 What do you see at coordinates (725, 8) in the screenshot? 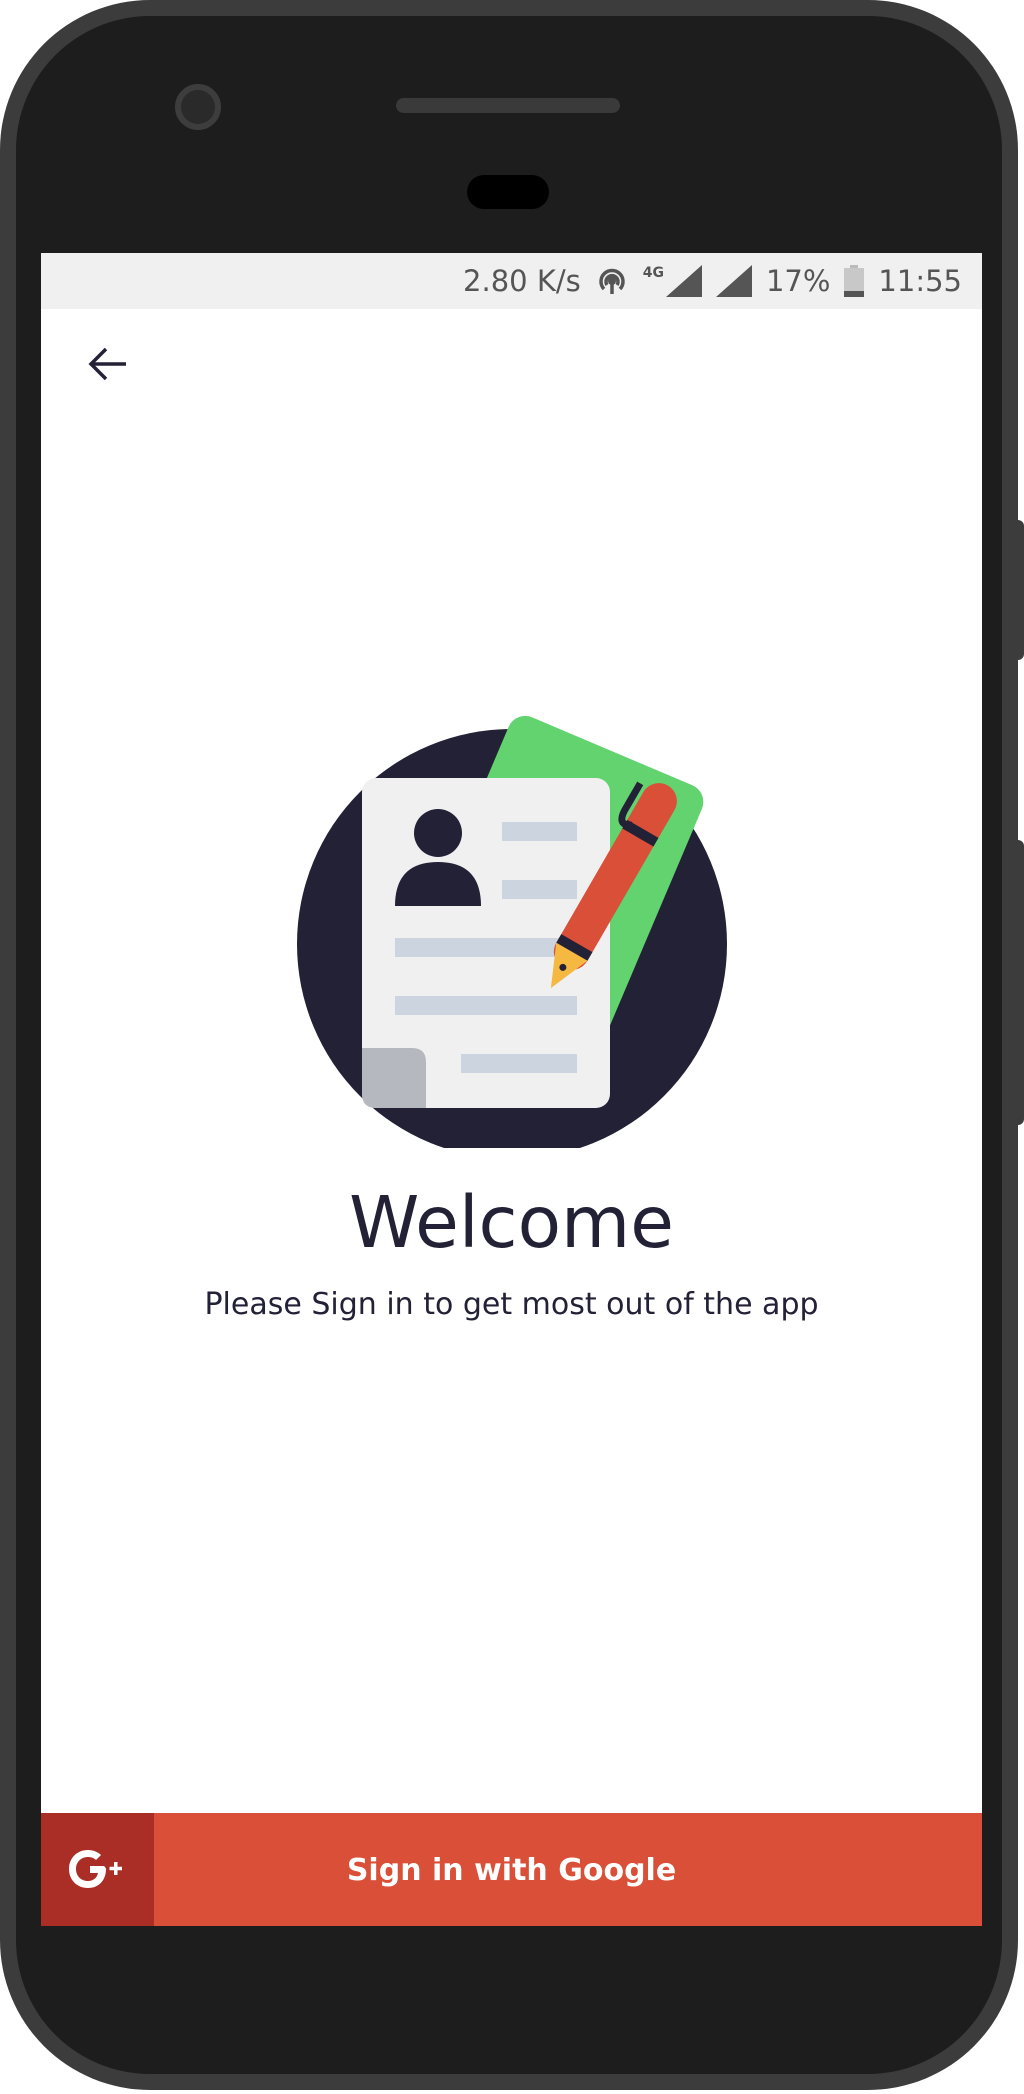
I see `phone-top-button` at bounding box center [725, 8].